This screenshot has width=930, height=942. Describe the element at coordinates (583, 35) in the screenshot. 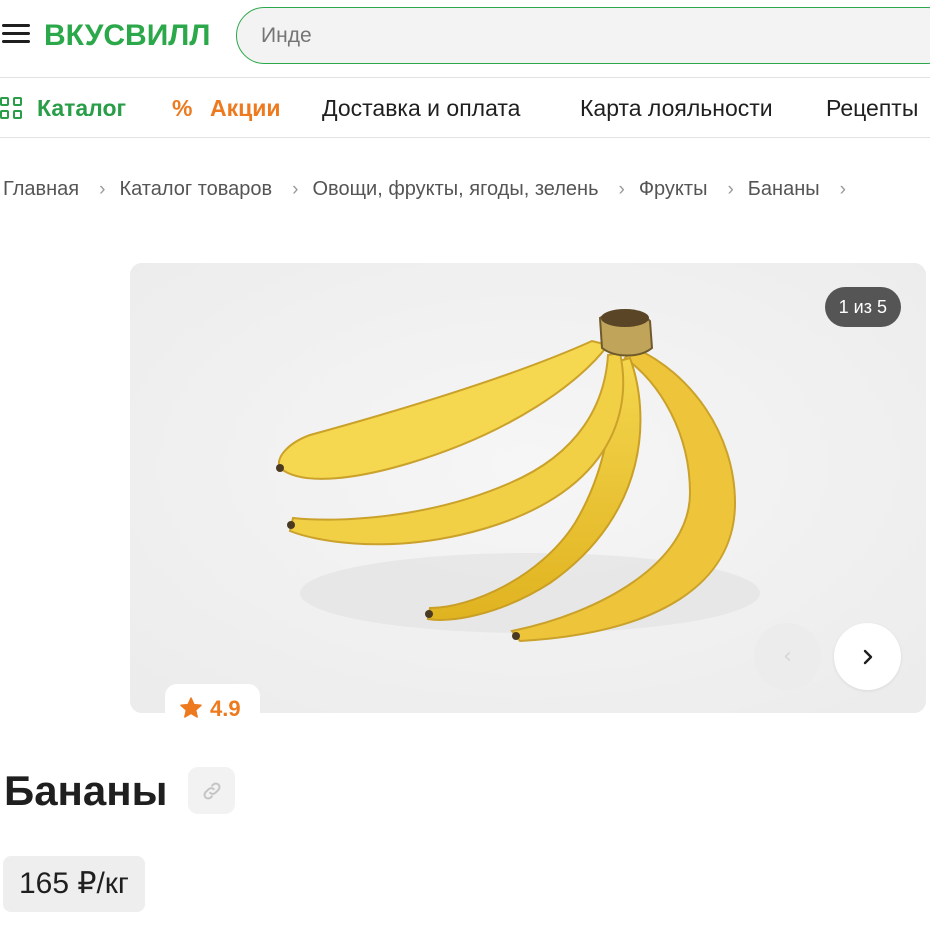

I see `search-input` at that location.